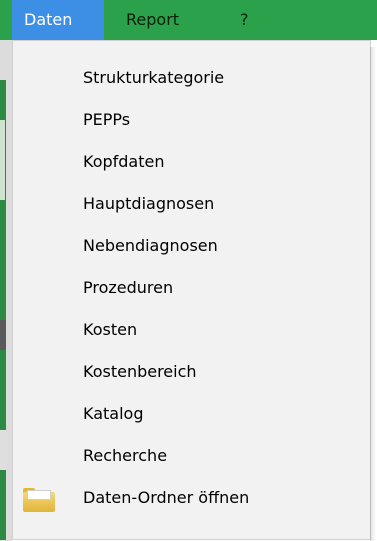 This screenshot has width=377, height=541. Describe the element at coordinates (154, 77) in the screenshot. I see `menu-item-label: Strukturkategorie` at that location.